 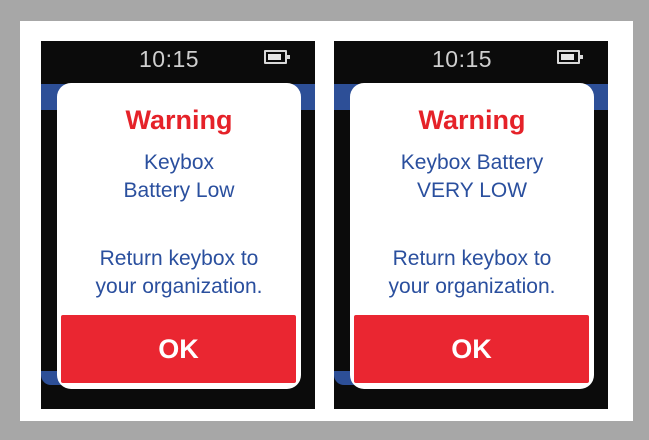 What do you see at coordinates (472, 162) in the screenshot?
I see `message-line-1: Keybox Battery` at bounding box center [472, 162].